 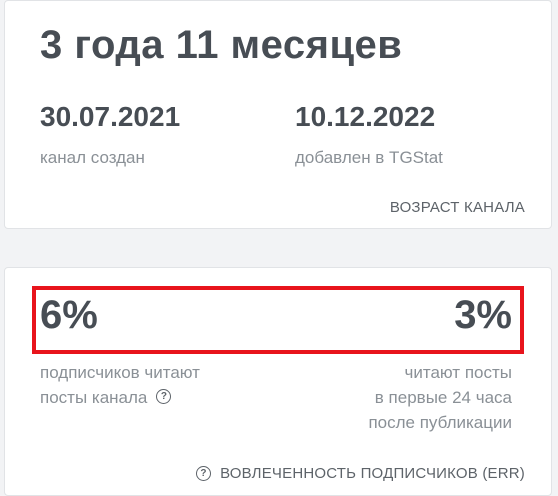 What do you see at coordinates (120, 372) in the screenshot?
I see `err-description-line1: подписчиков читают` at bounding box center [120, 372].